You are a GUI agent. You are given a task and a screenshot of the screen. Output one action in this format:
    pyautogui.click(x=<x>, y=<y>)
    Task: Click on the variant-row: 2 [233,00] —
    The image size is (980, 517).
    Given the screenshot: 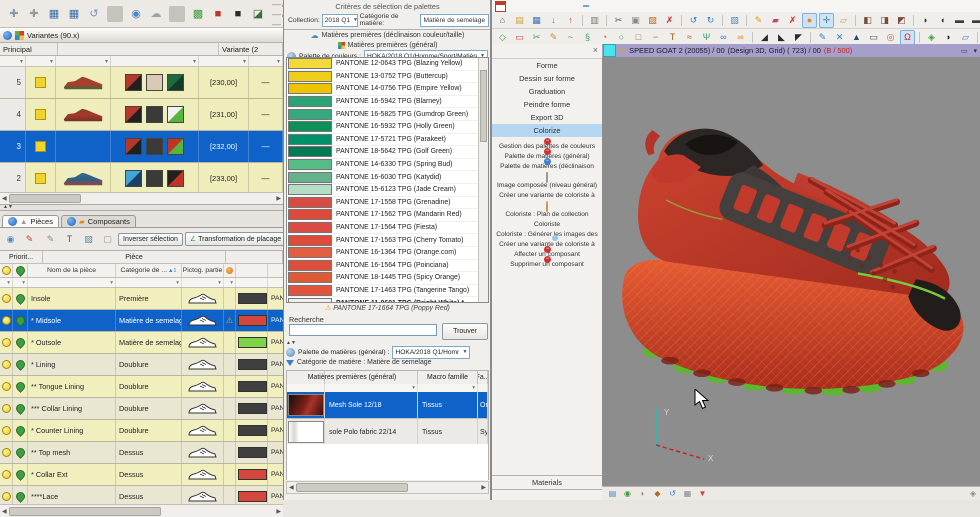 What is the action you would take?
    pyautogui.click(x=141, y=177)
    